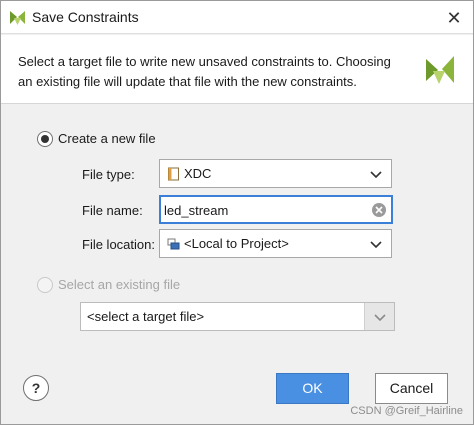 The height and width of the screenshot is (425, 474). I want to click on file-location-dropdown: <Local to Project>, so click(275, 243).